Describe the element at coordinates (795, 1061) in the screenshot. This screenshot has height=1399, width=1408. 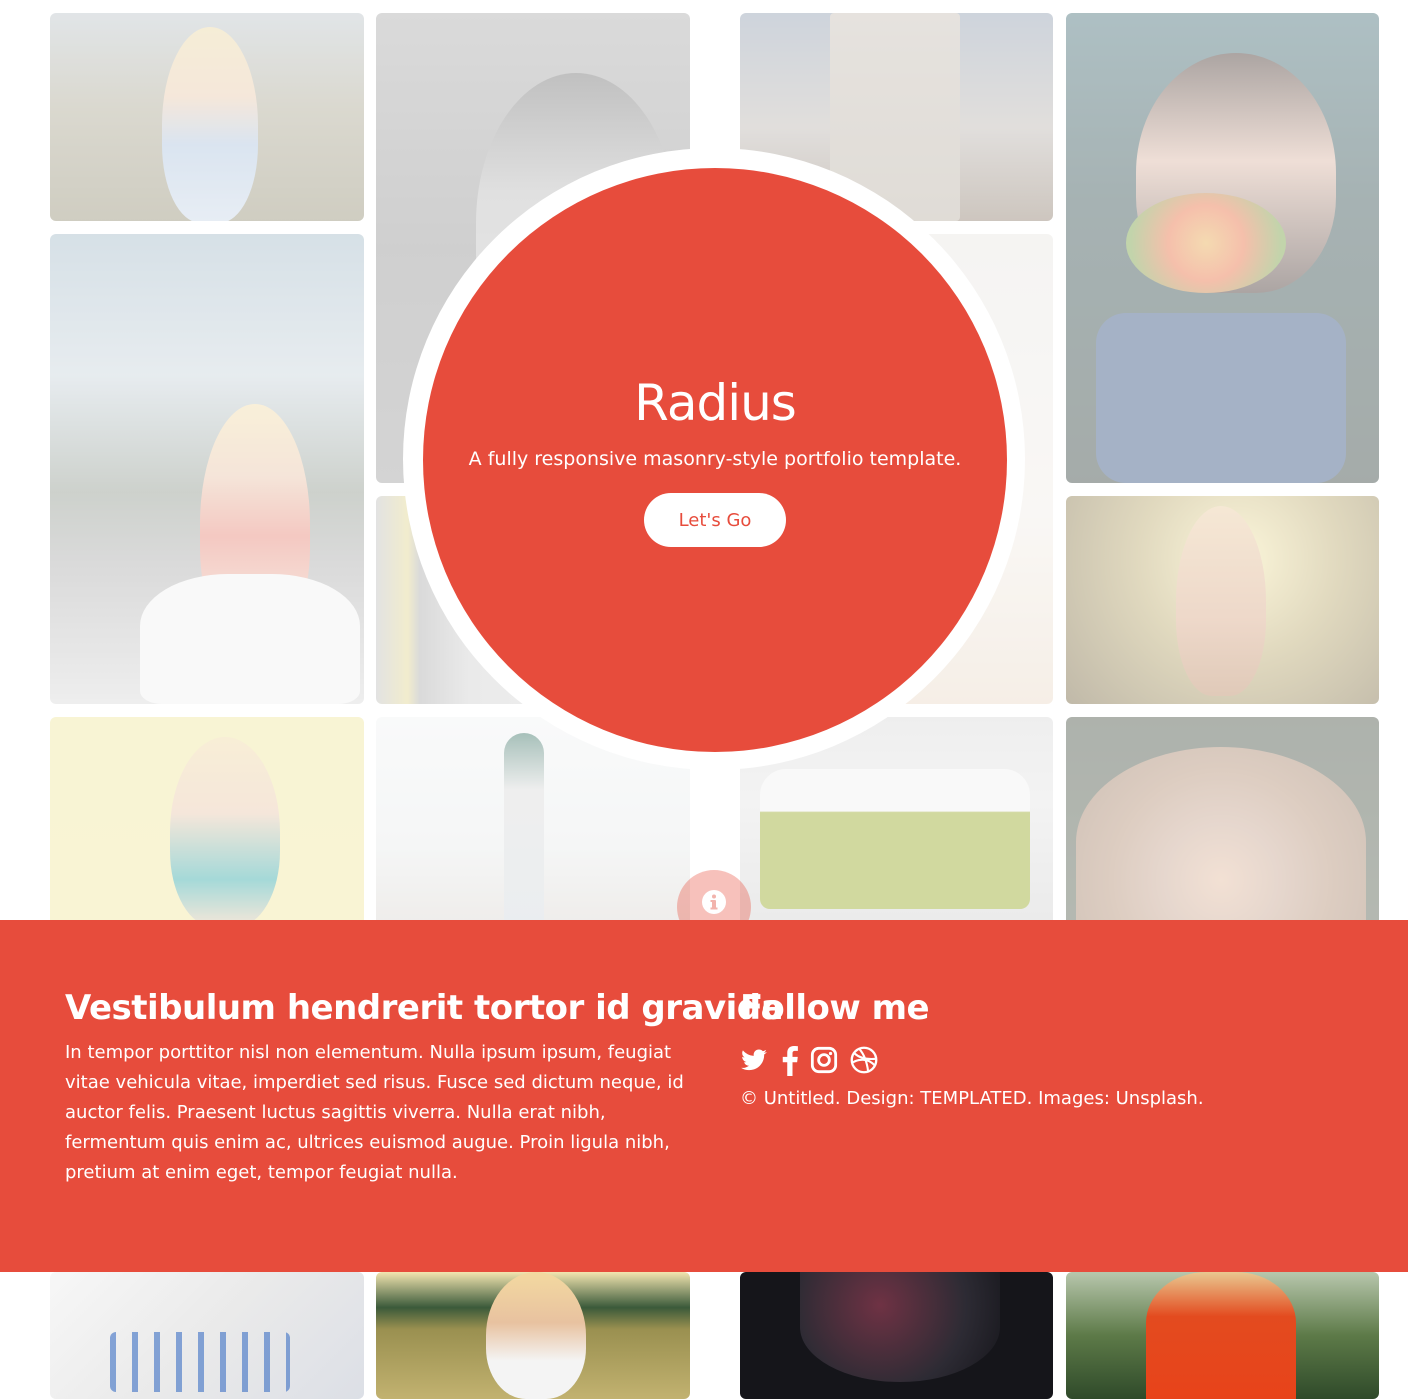
I see `facebook-icon` at that location.